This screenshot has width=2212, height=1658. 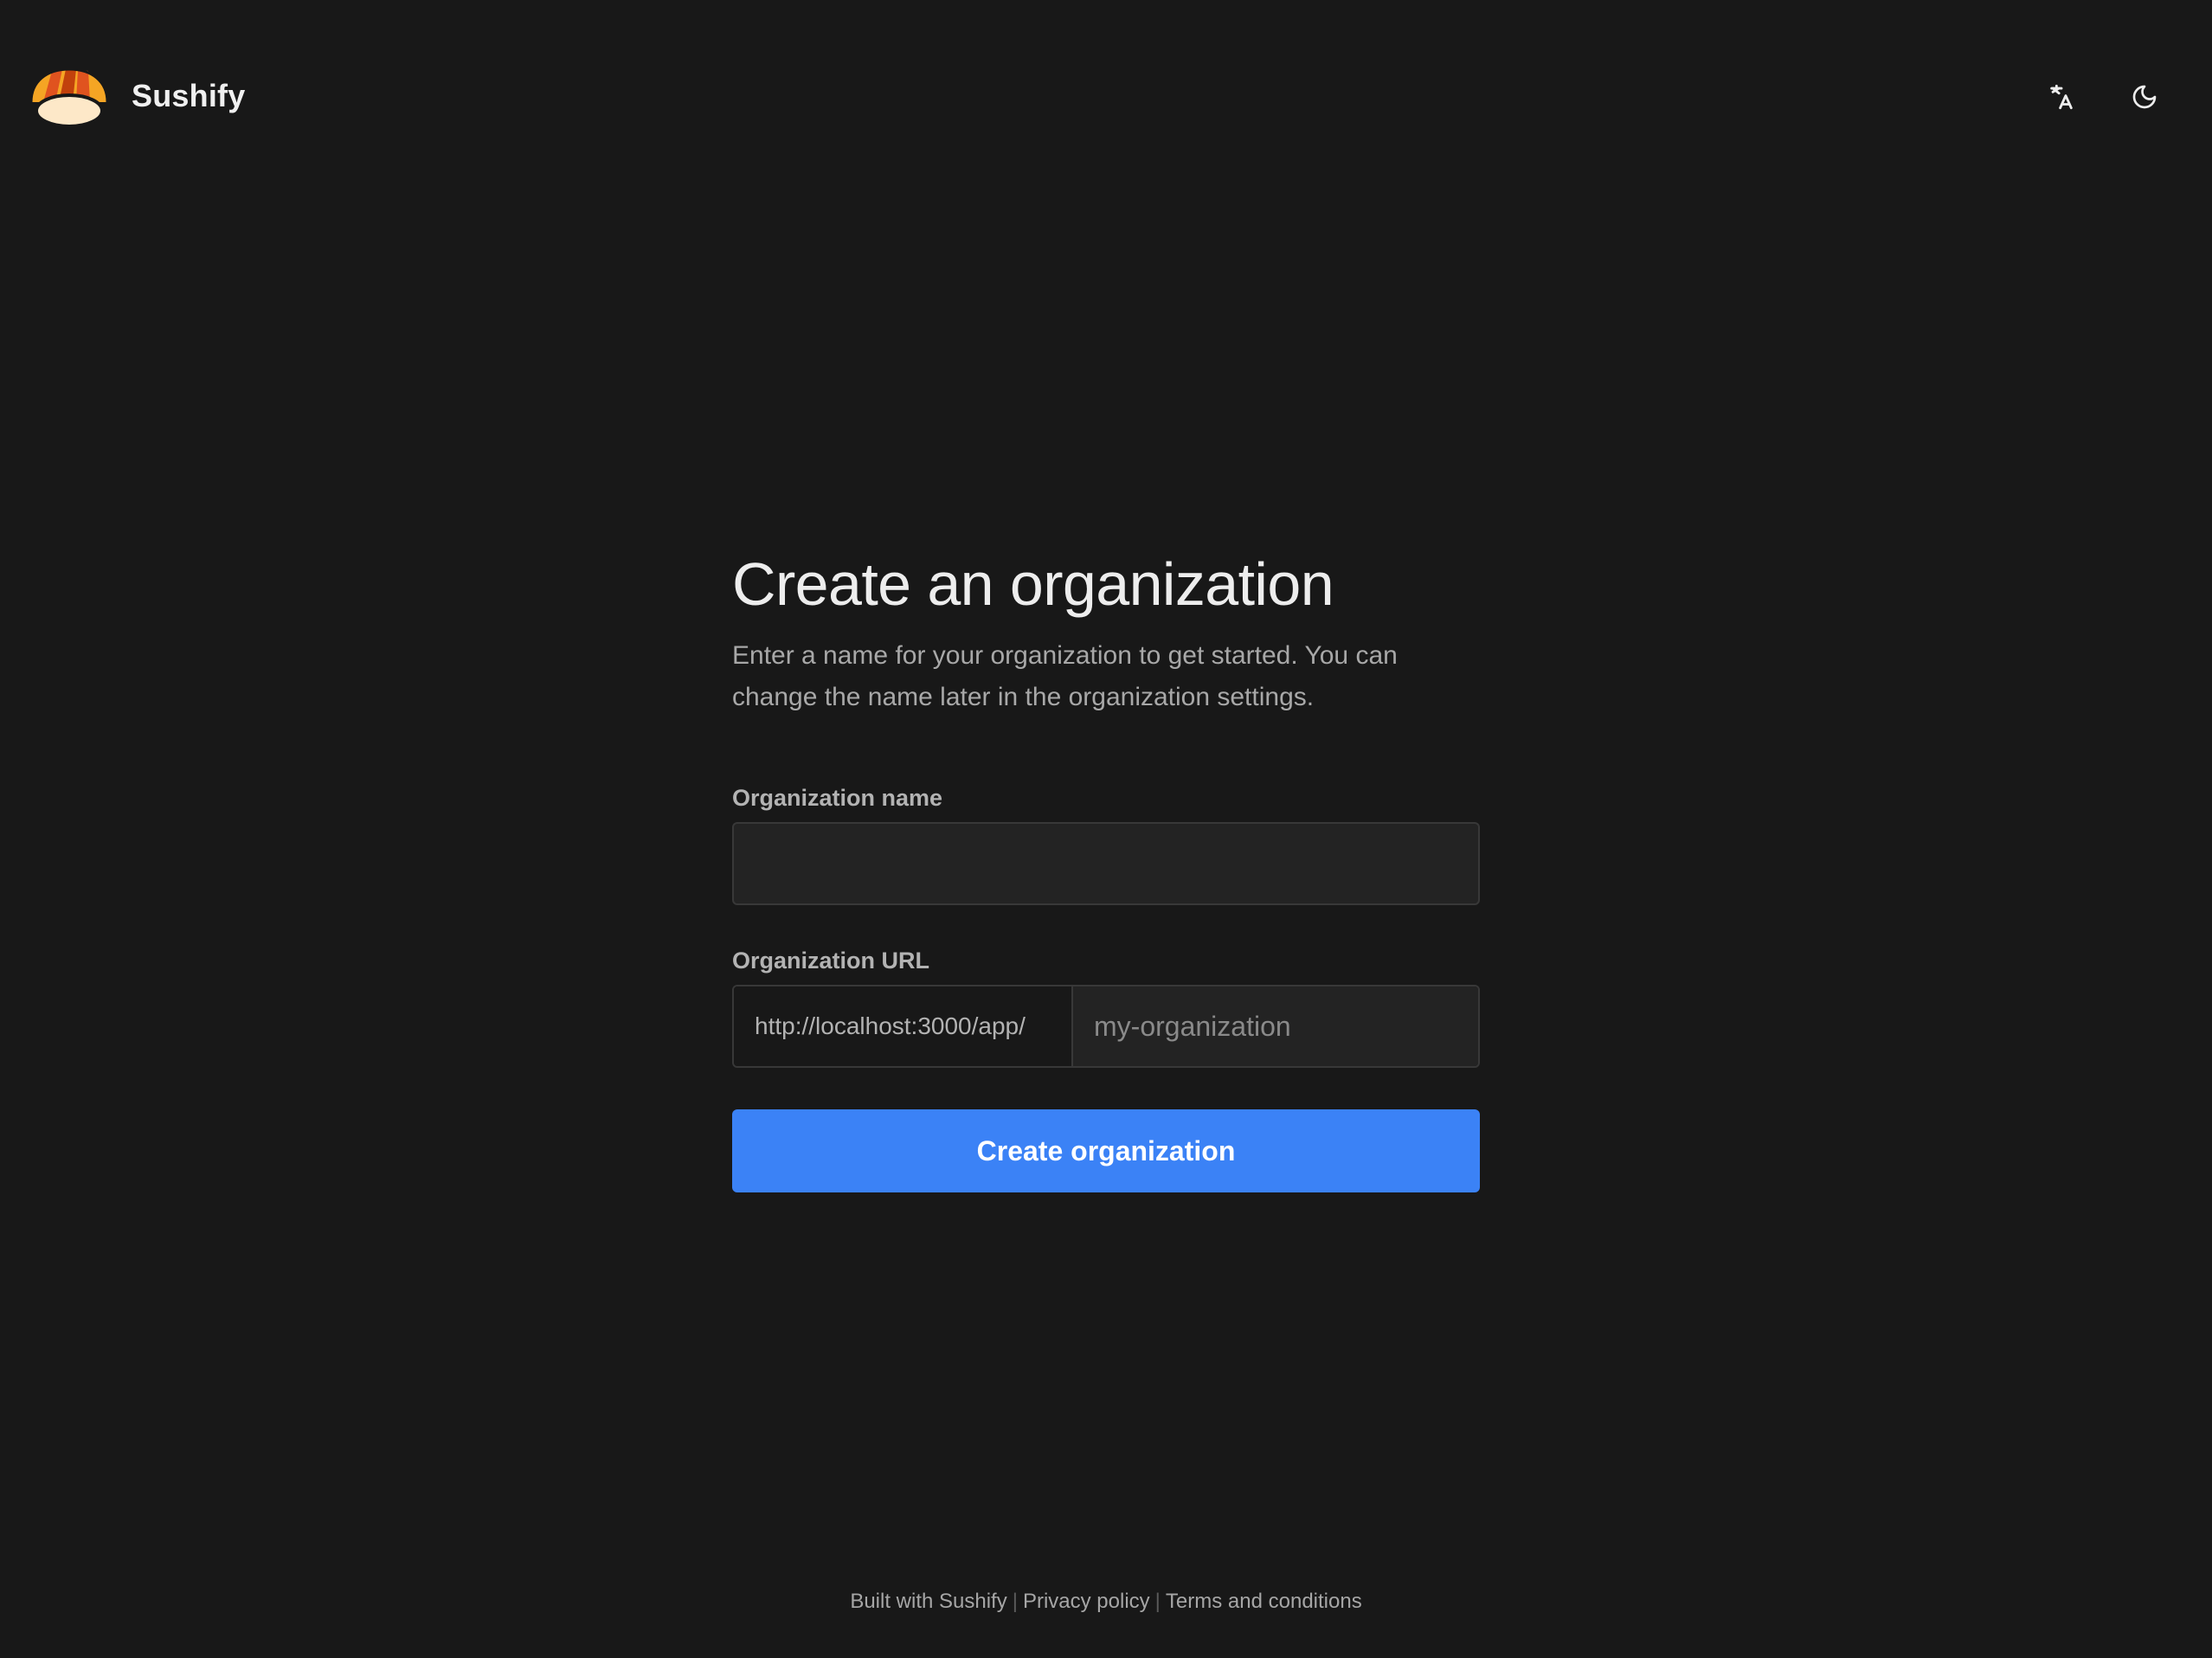 I want to click on brand-link: Sushify, so click(x=135, y=96).